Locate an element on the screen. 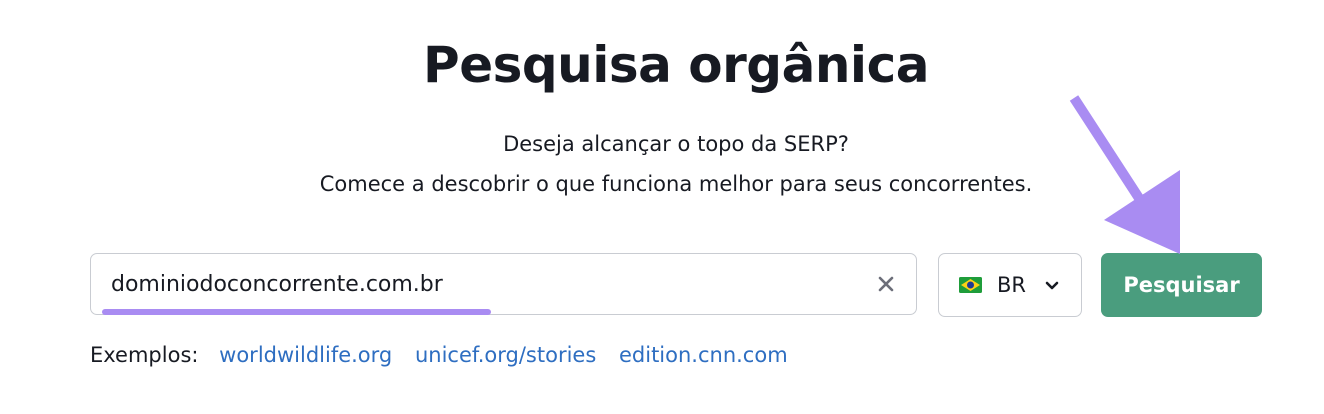 This screenshot has height=414, width=1324. country-code: BR is located at coordinates (1011, 285).